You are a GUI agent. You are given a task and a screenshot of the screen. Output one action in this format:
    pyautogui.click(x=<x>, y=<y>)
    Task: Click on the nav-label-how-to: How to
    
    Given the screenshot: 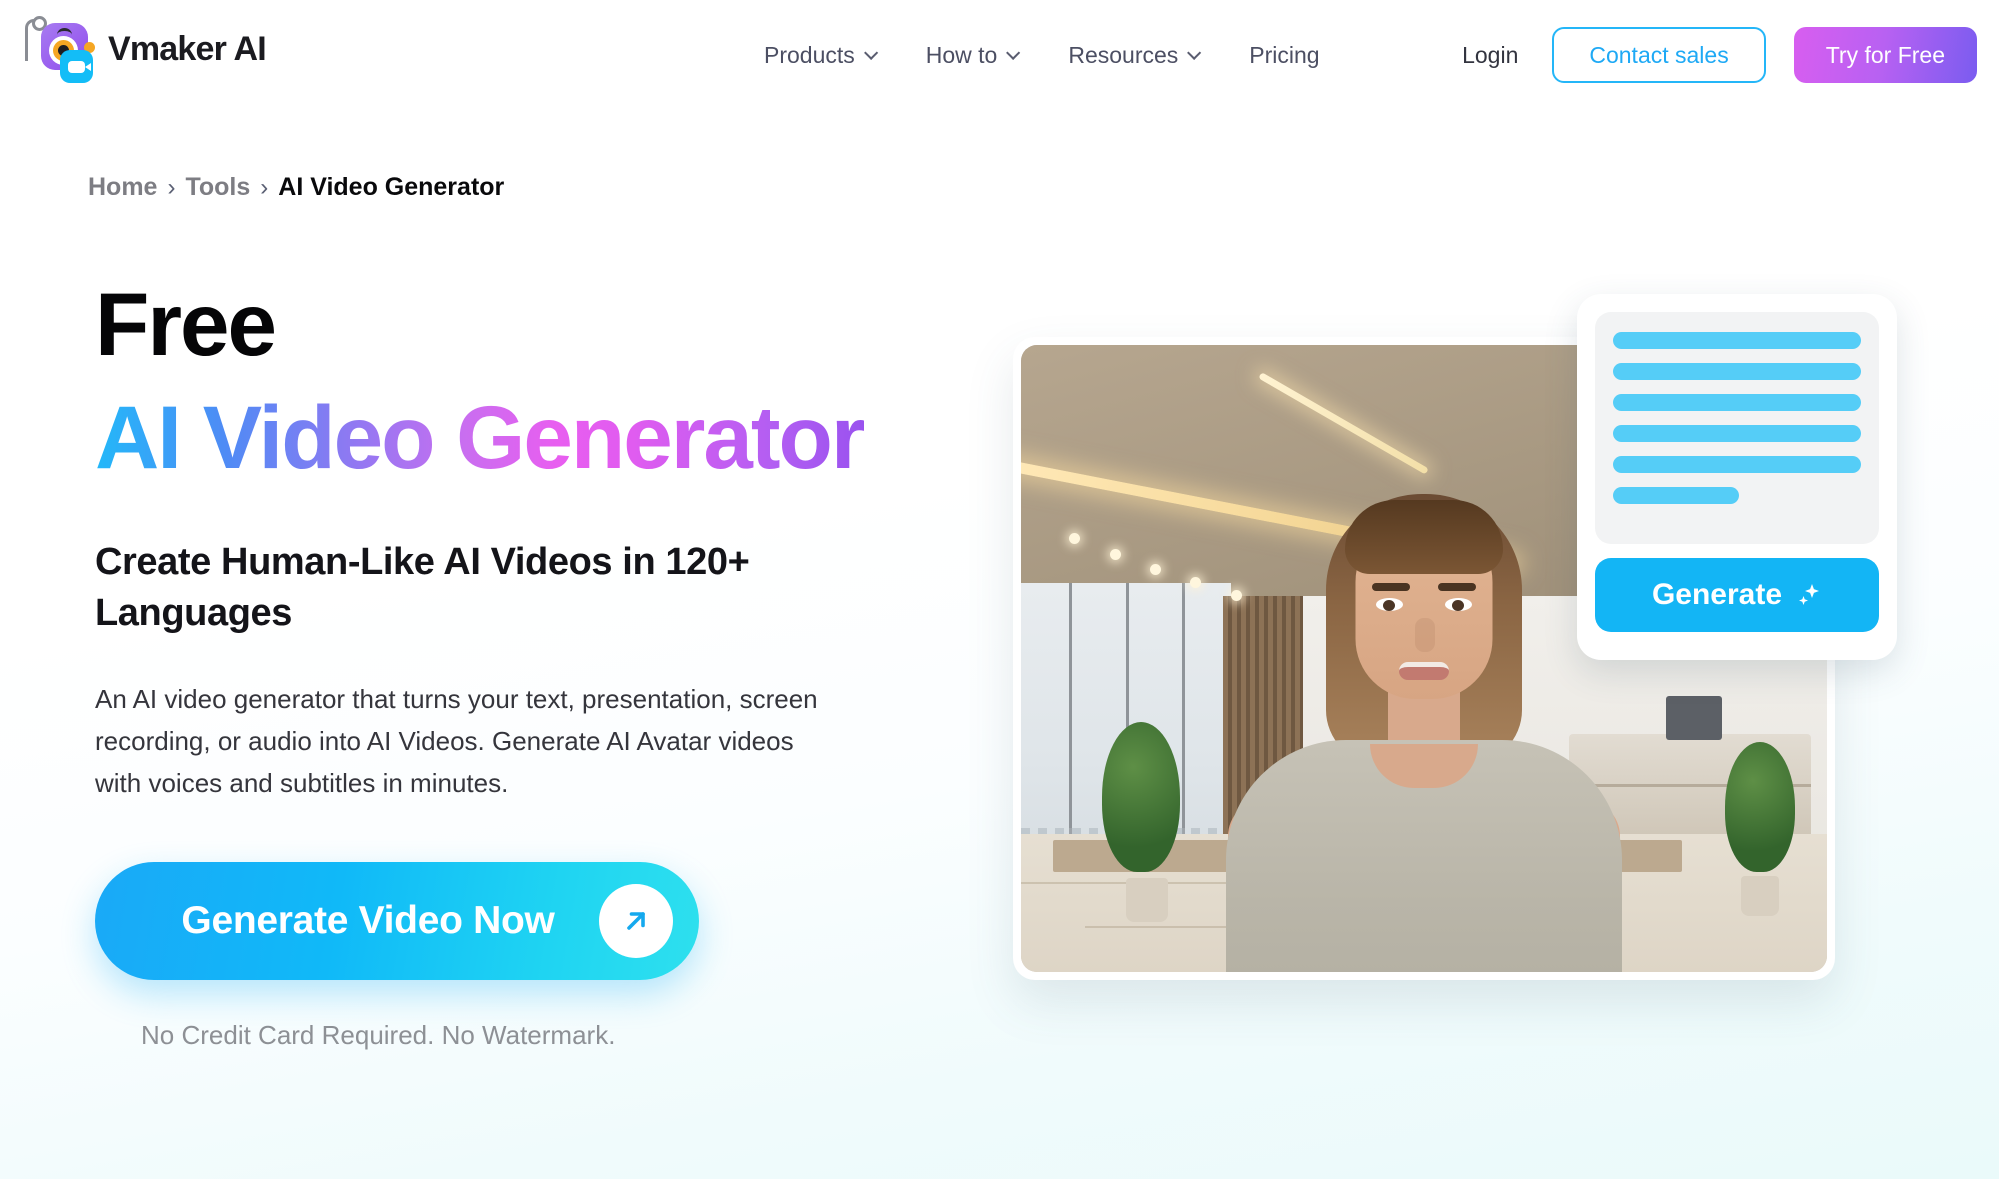 What is the action you would take?
    pyautogui.click(x=961, y=54)
    